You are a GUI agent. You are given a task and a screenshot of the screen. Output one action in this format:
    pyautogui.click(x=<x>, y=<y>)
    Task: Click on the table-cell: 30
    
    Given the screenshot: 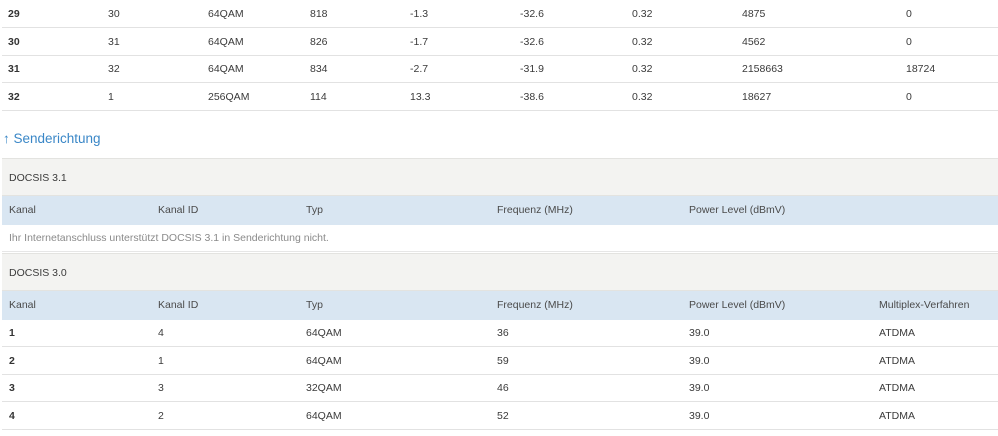 What is the action you would take?
    pyautogui.click(x=114, y=14)
    